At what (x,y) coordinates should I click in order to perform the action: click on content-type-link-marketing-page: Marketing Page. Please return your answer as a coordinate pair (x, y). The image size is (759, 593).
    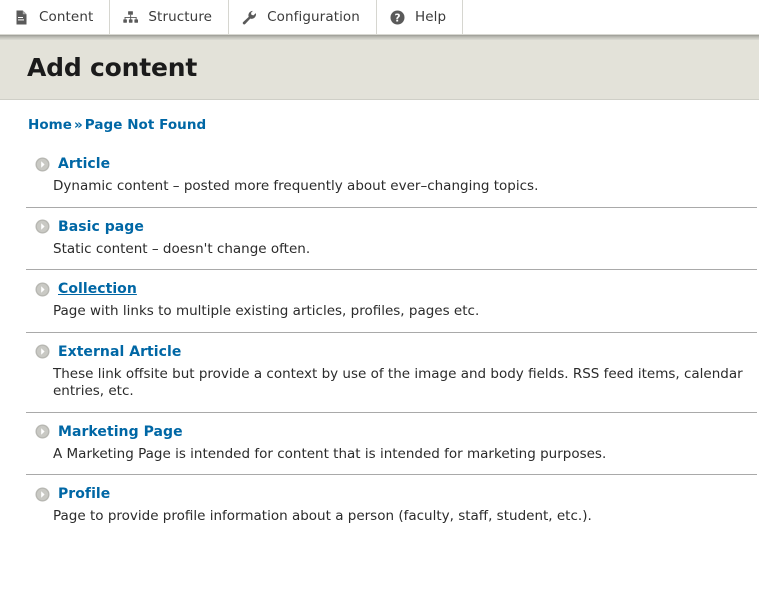
    Looking at the image, I should click on (120, 432).